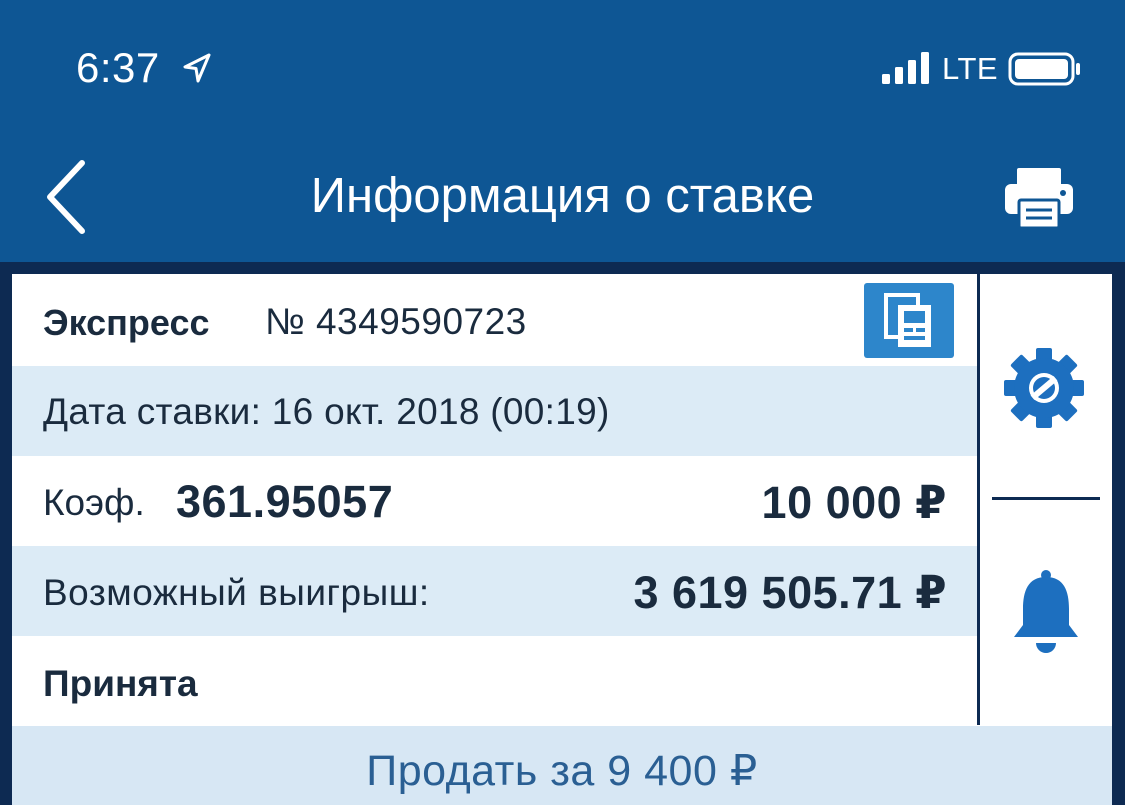 This screenshot has width=1125, height=805. I want to click on bet-number: № 4349590723, so click(396, 321).